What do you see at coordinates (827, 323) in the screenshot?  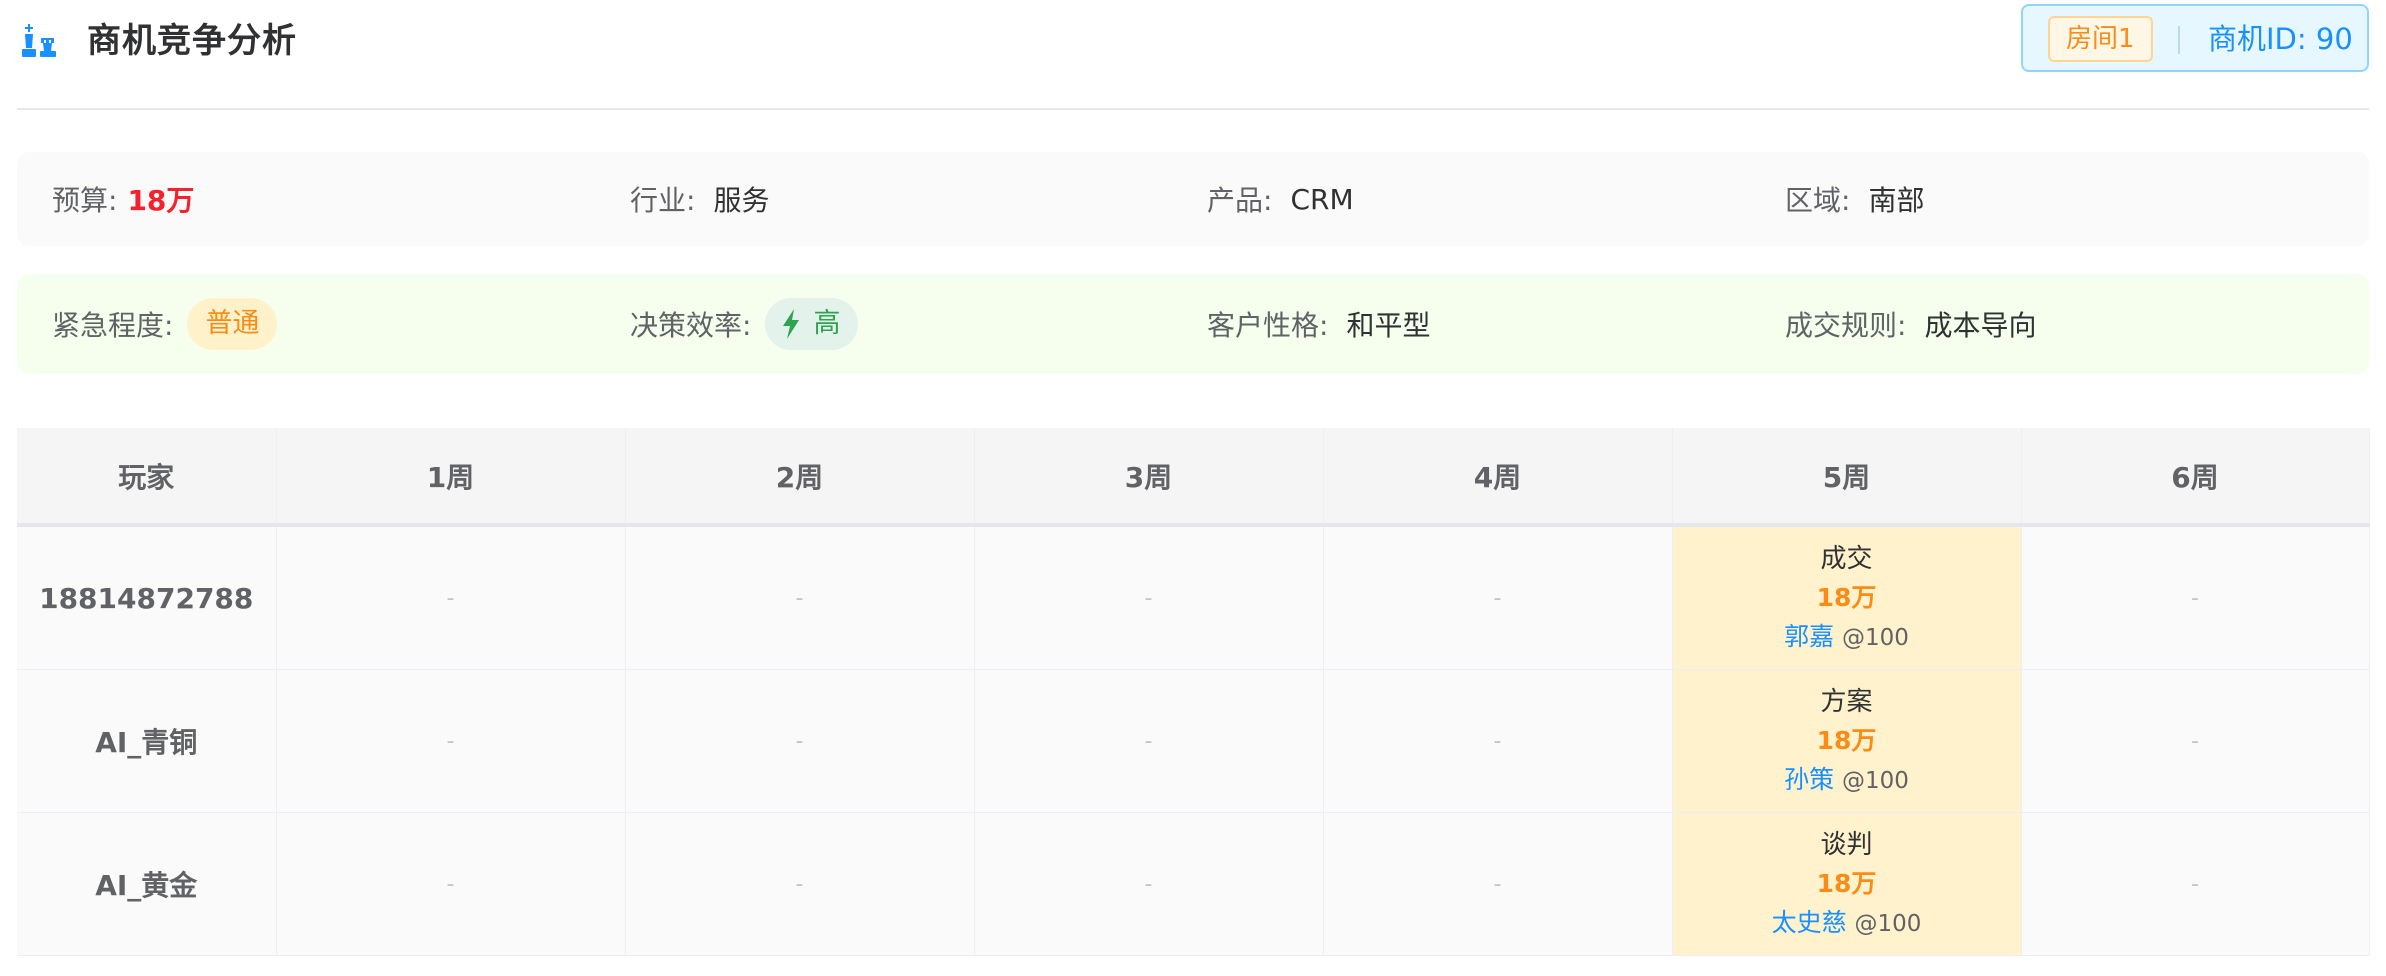 I see `decision-efficiency-value: 高` at bounding box center [827, 323].